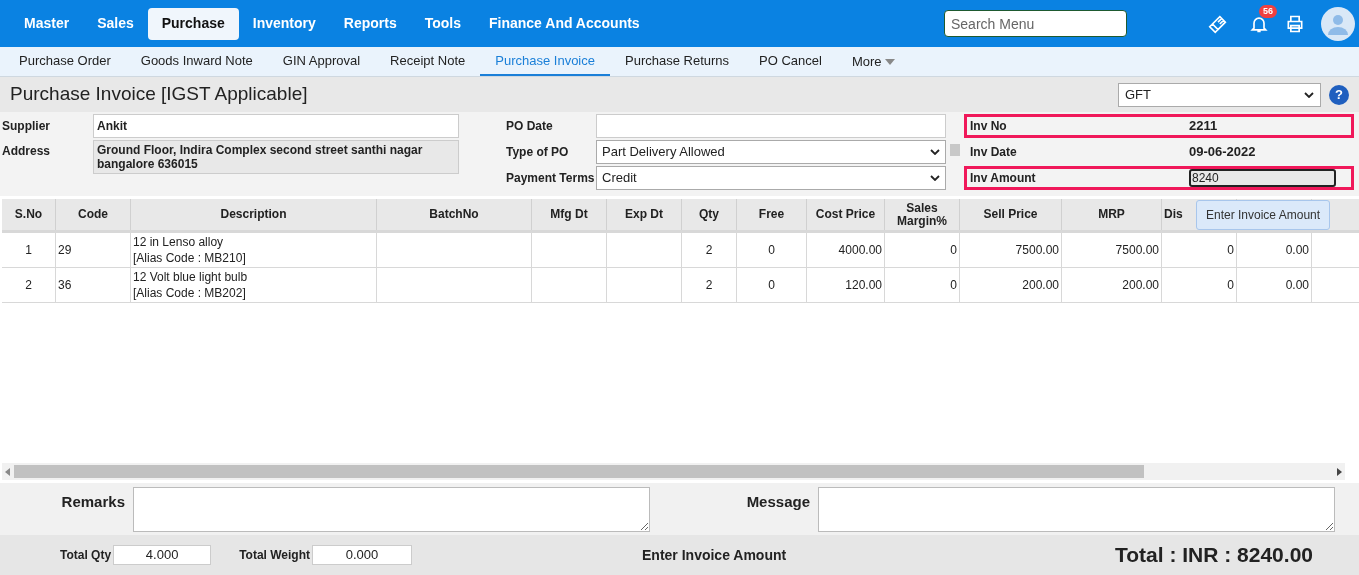 The height and width of the screenshot is (575, 1359). What do you see at coordinates (988, 126) in the screenshot?
I see `field-label: Inv No` at bounding box center [988, 126].